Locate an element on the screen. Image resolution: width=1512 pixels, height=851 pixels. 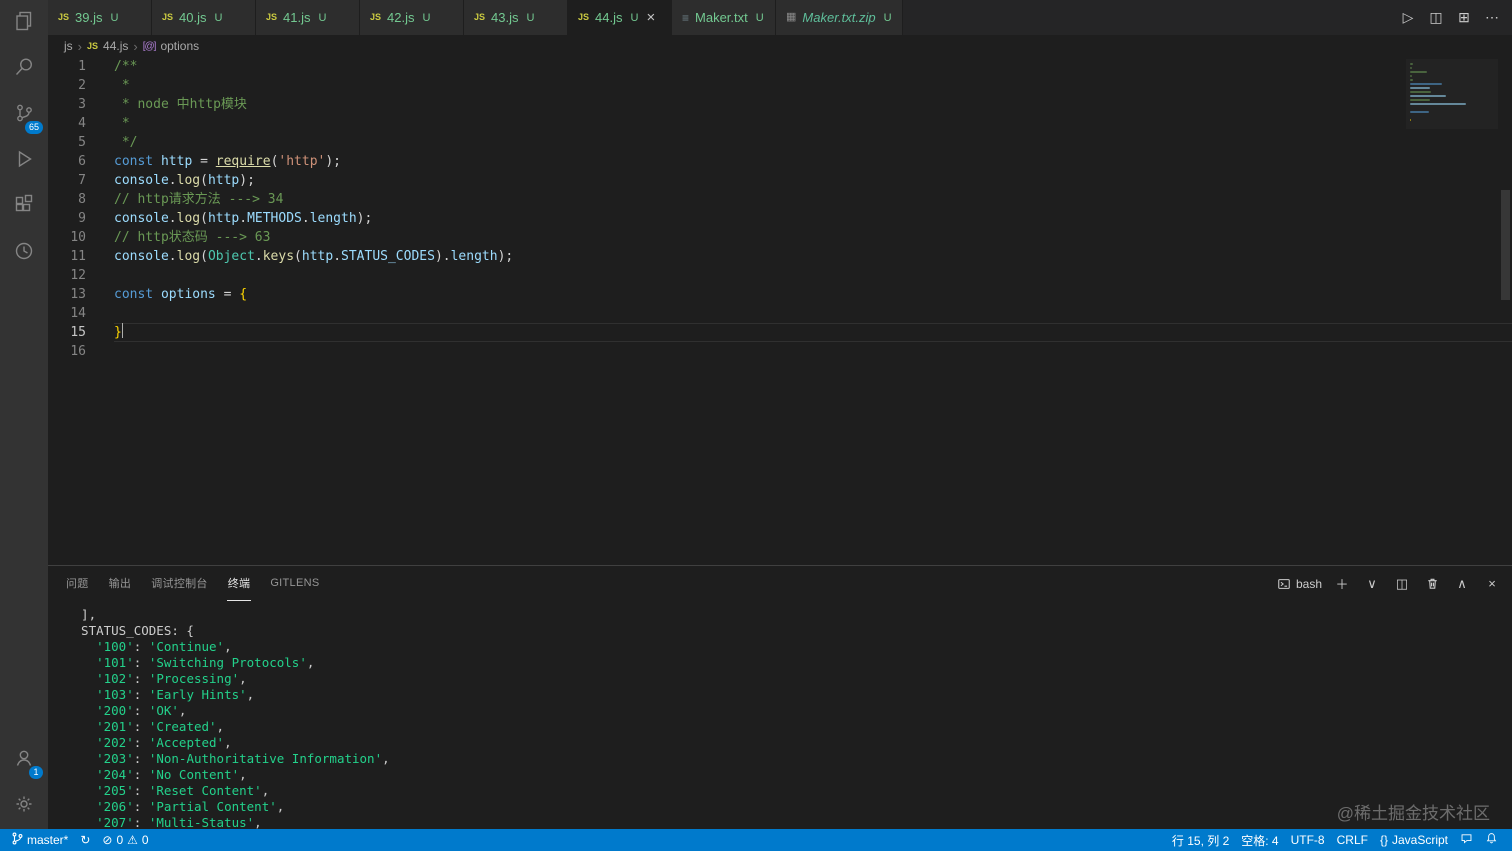
run-debug-button is located at coordinates (24, 161).